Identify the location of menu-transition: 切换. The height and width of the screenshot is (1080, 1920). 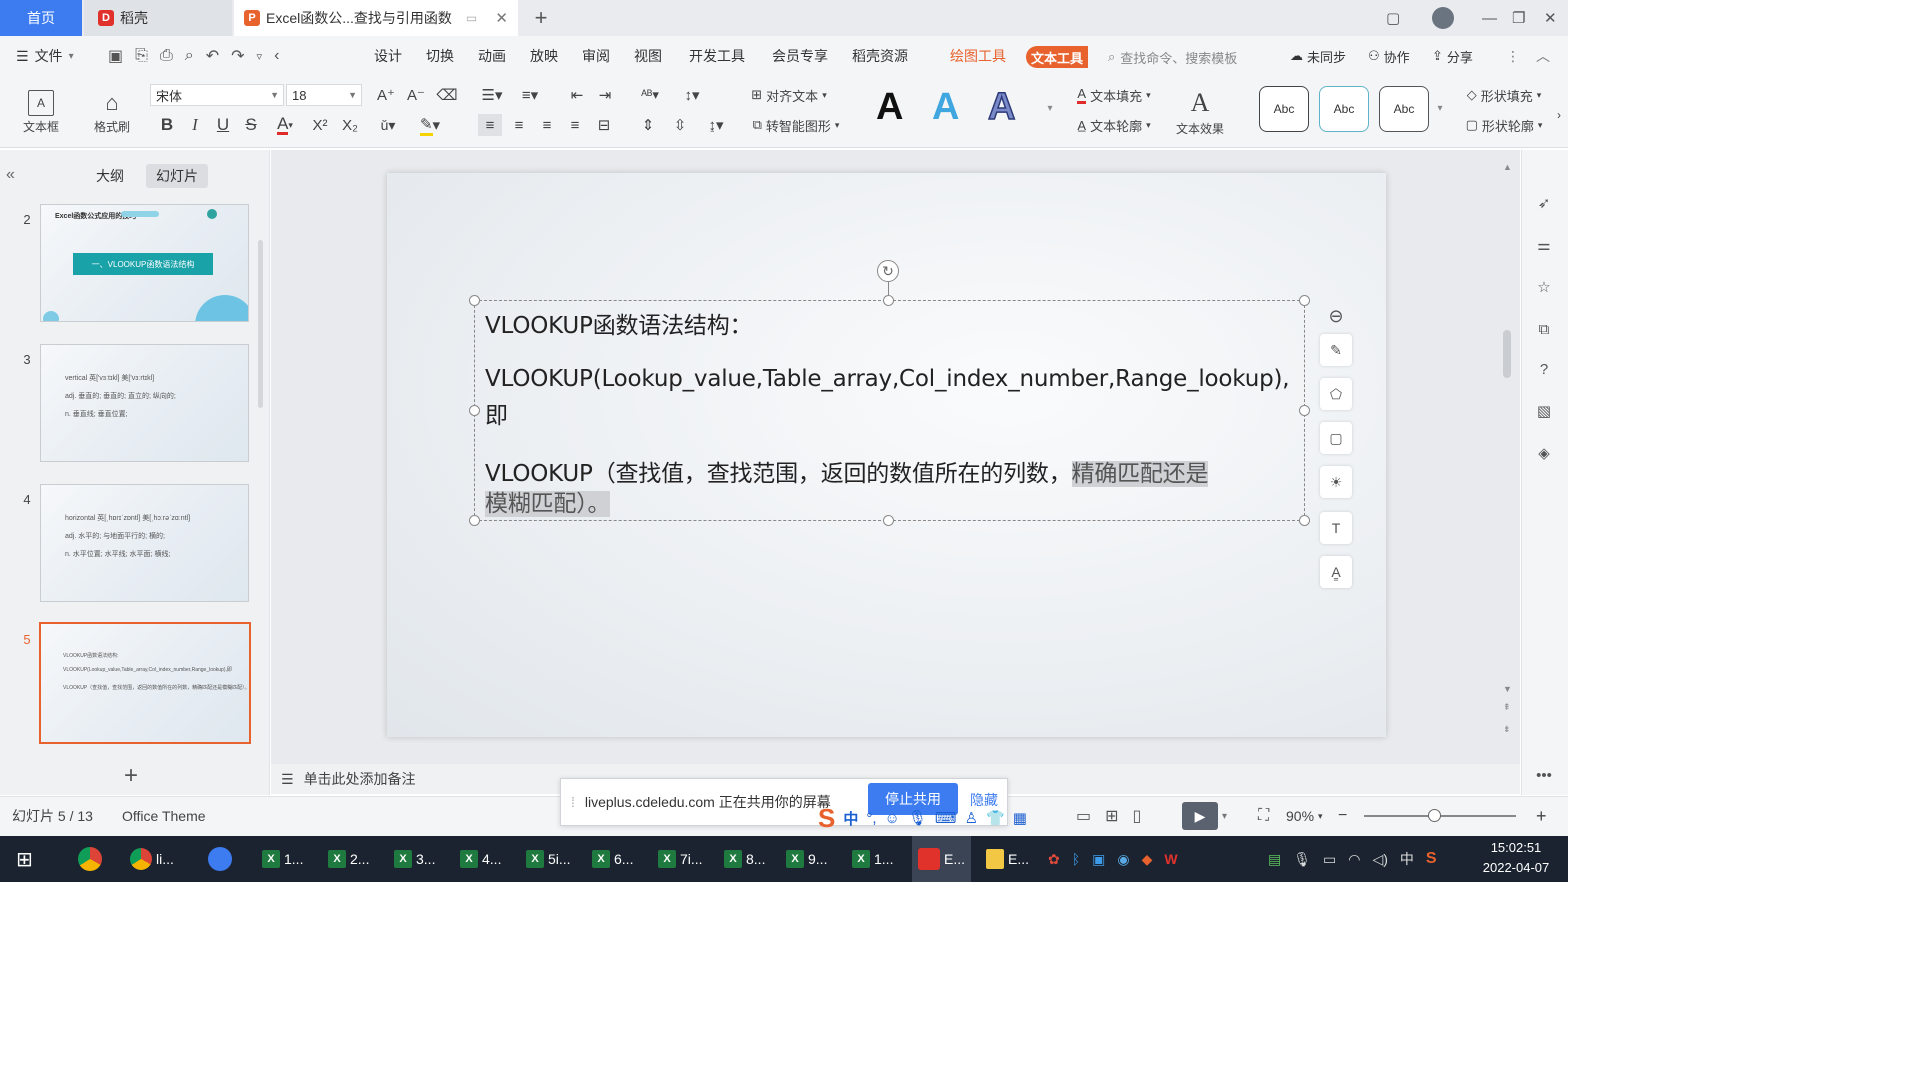
(440, 56).